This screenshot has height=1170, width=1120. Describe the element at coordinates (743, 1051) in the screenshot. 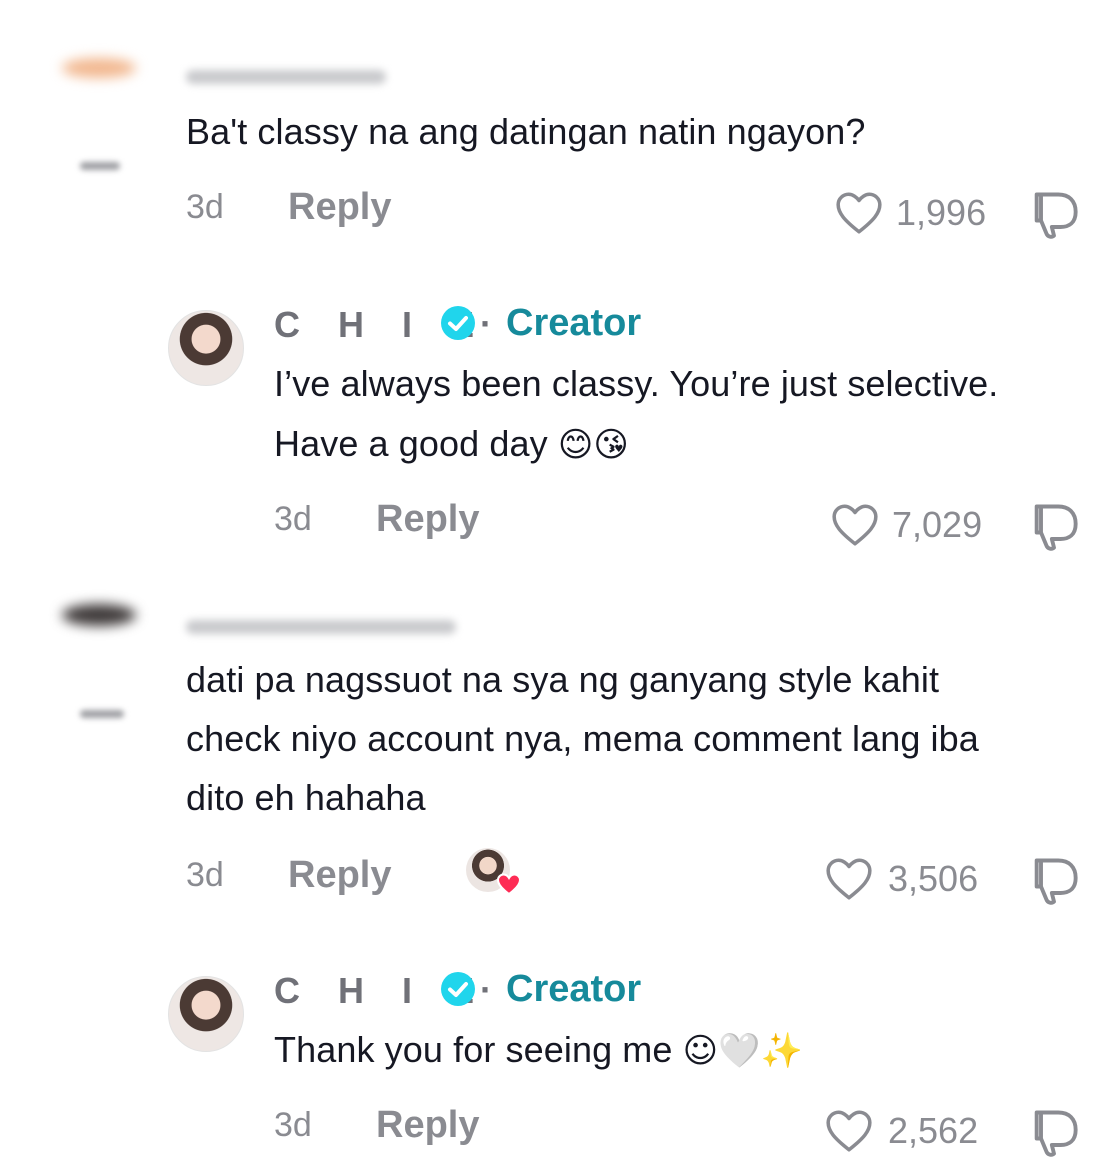

I see `blush-heart-sparkle-emojis: ☺🤍✨` at that location.